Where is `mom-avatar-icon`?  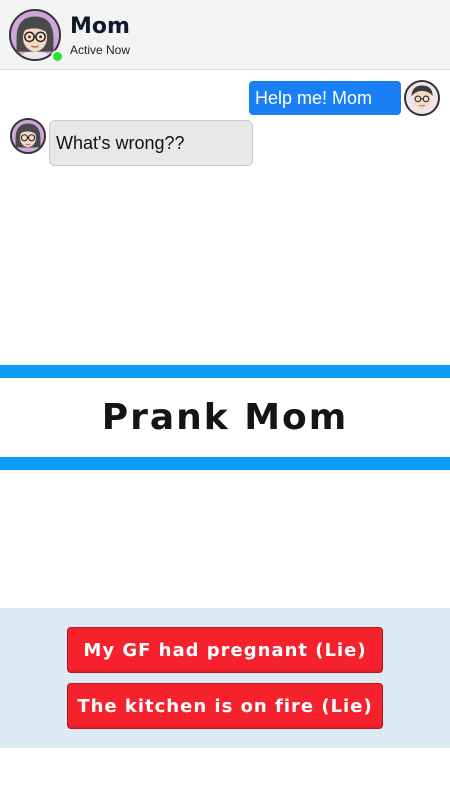 mom-avatar-icon is located at coordinates (28, 136).